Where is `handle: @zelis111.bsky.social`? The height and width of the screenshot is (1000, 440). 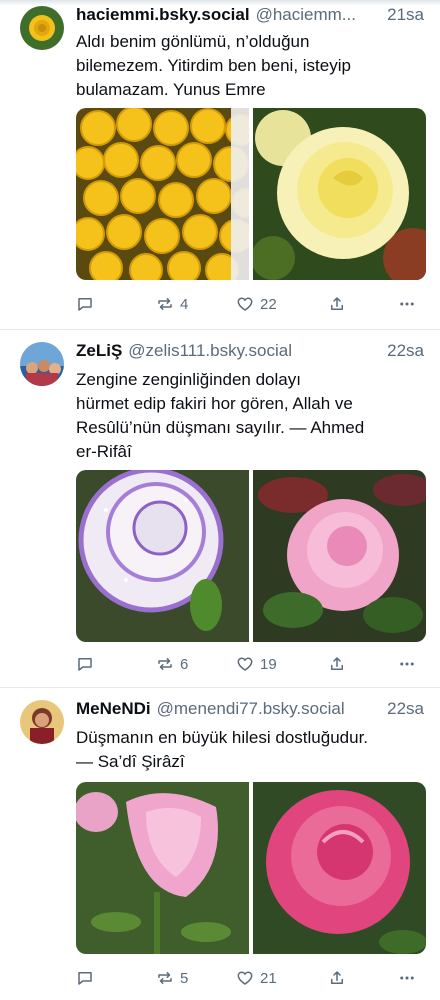 handle: @zelis111.bsky.social is located at coordinates (210, 351).